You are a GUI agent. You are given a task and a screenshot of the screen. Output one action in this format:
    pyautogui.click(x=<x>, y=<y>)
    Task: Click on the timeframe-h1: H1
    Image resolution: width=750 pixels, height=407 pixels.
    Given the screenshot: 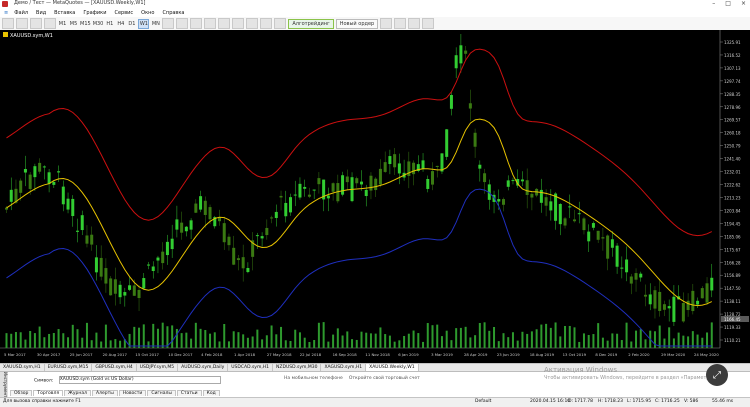 What is the action you would take?
    pyautogui.click(x=109, y=24)
    